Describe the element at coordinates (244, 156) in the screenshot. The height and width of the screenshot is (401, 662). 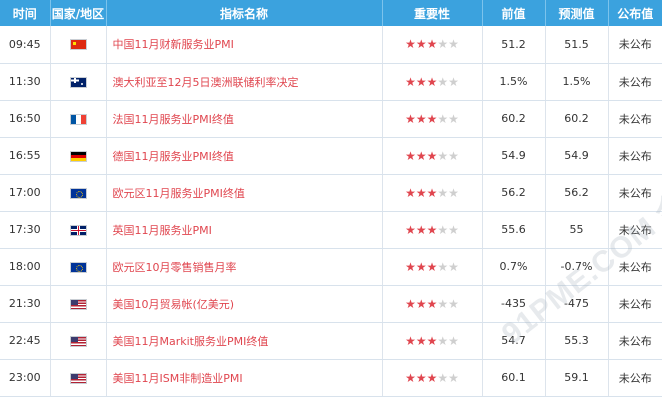
I see `indicator-cell: 德国11月服务业PMI终值` at that location.